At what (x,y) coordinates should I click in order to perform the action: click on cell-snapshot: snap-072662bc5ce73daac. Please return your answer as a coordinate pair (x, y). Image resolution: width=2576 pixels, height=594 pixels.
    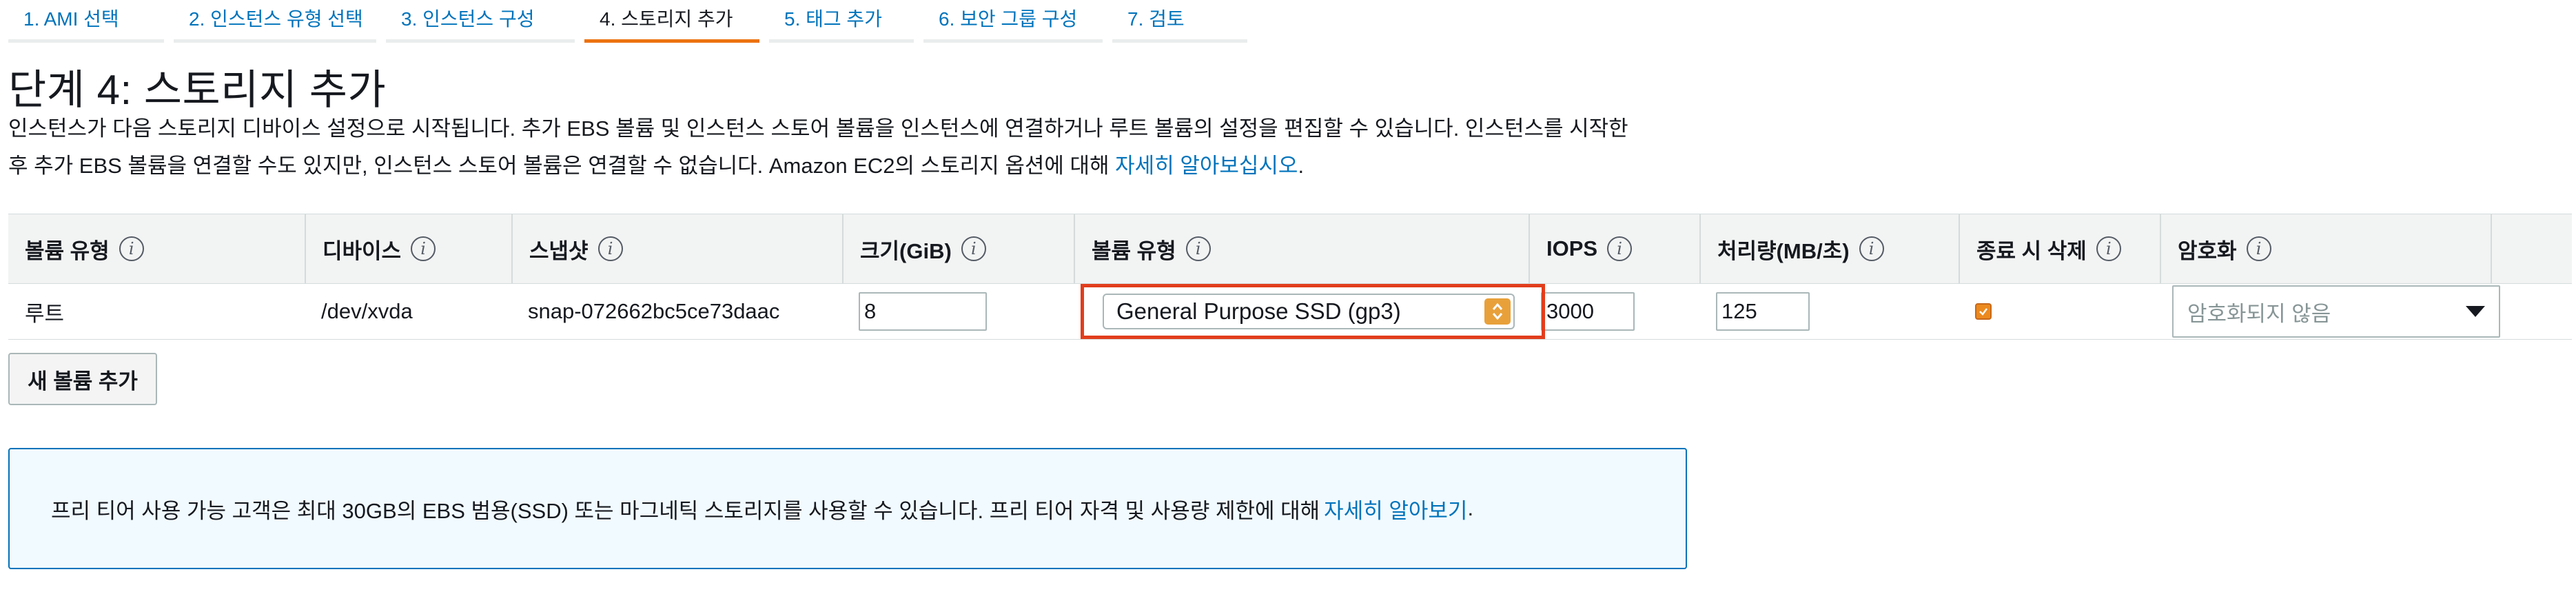
    Looking at the image, I should click on (654, 311).